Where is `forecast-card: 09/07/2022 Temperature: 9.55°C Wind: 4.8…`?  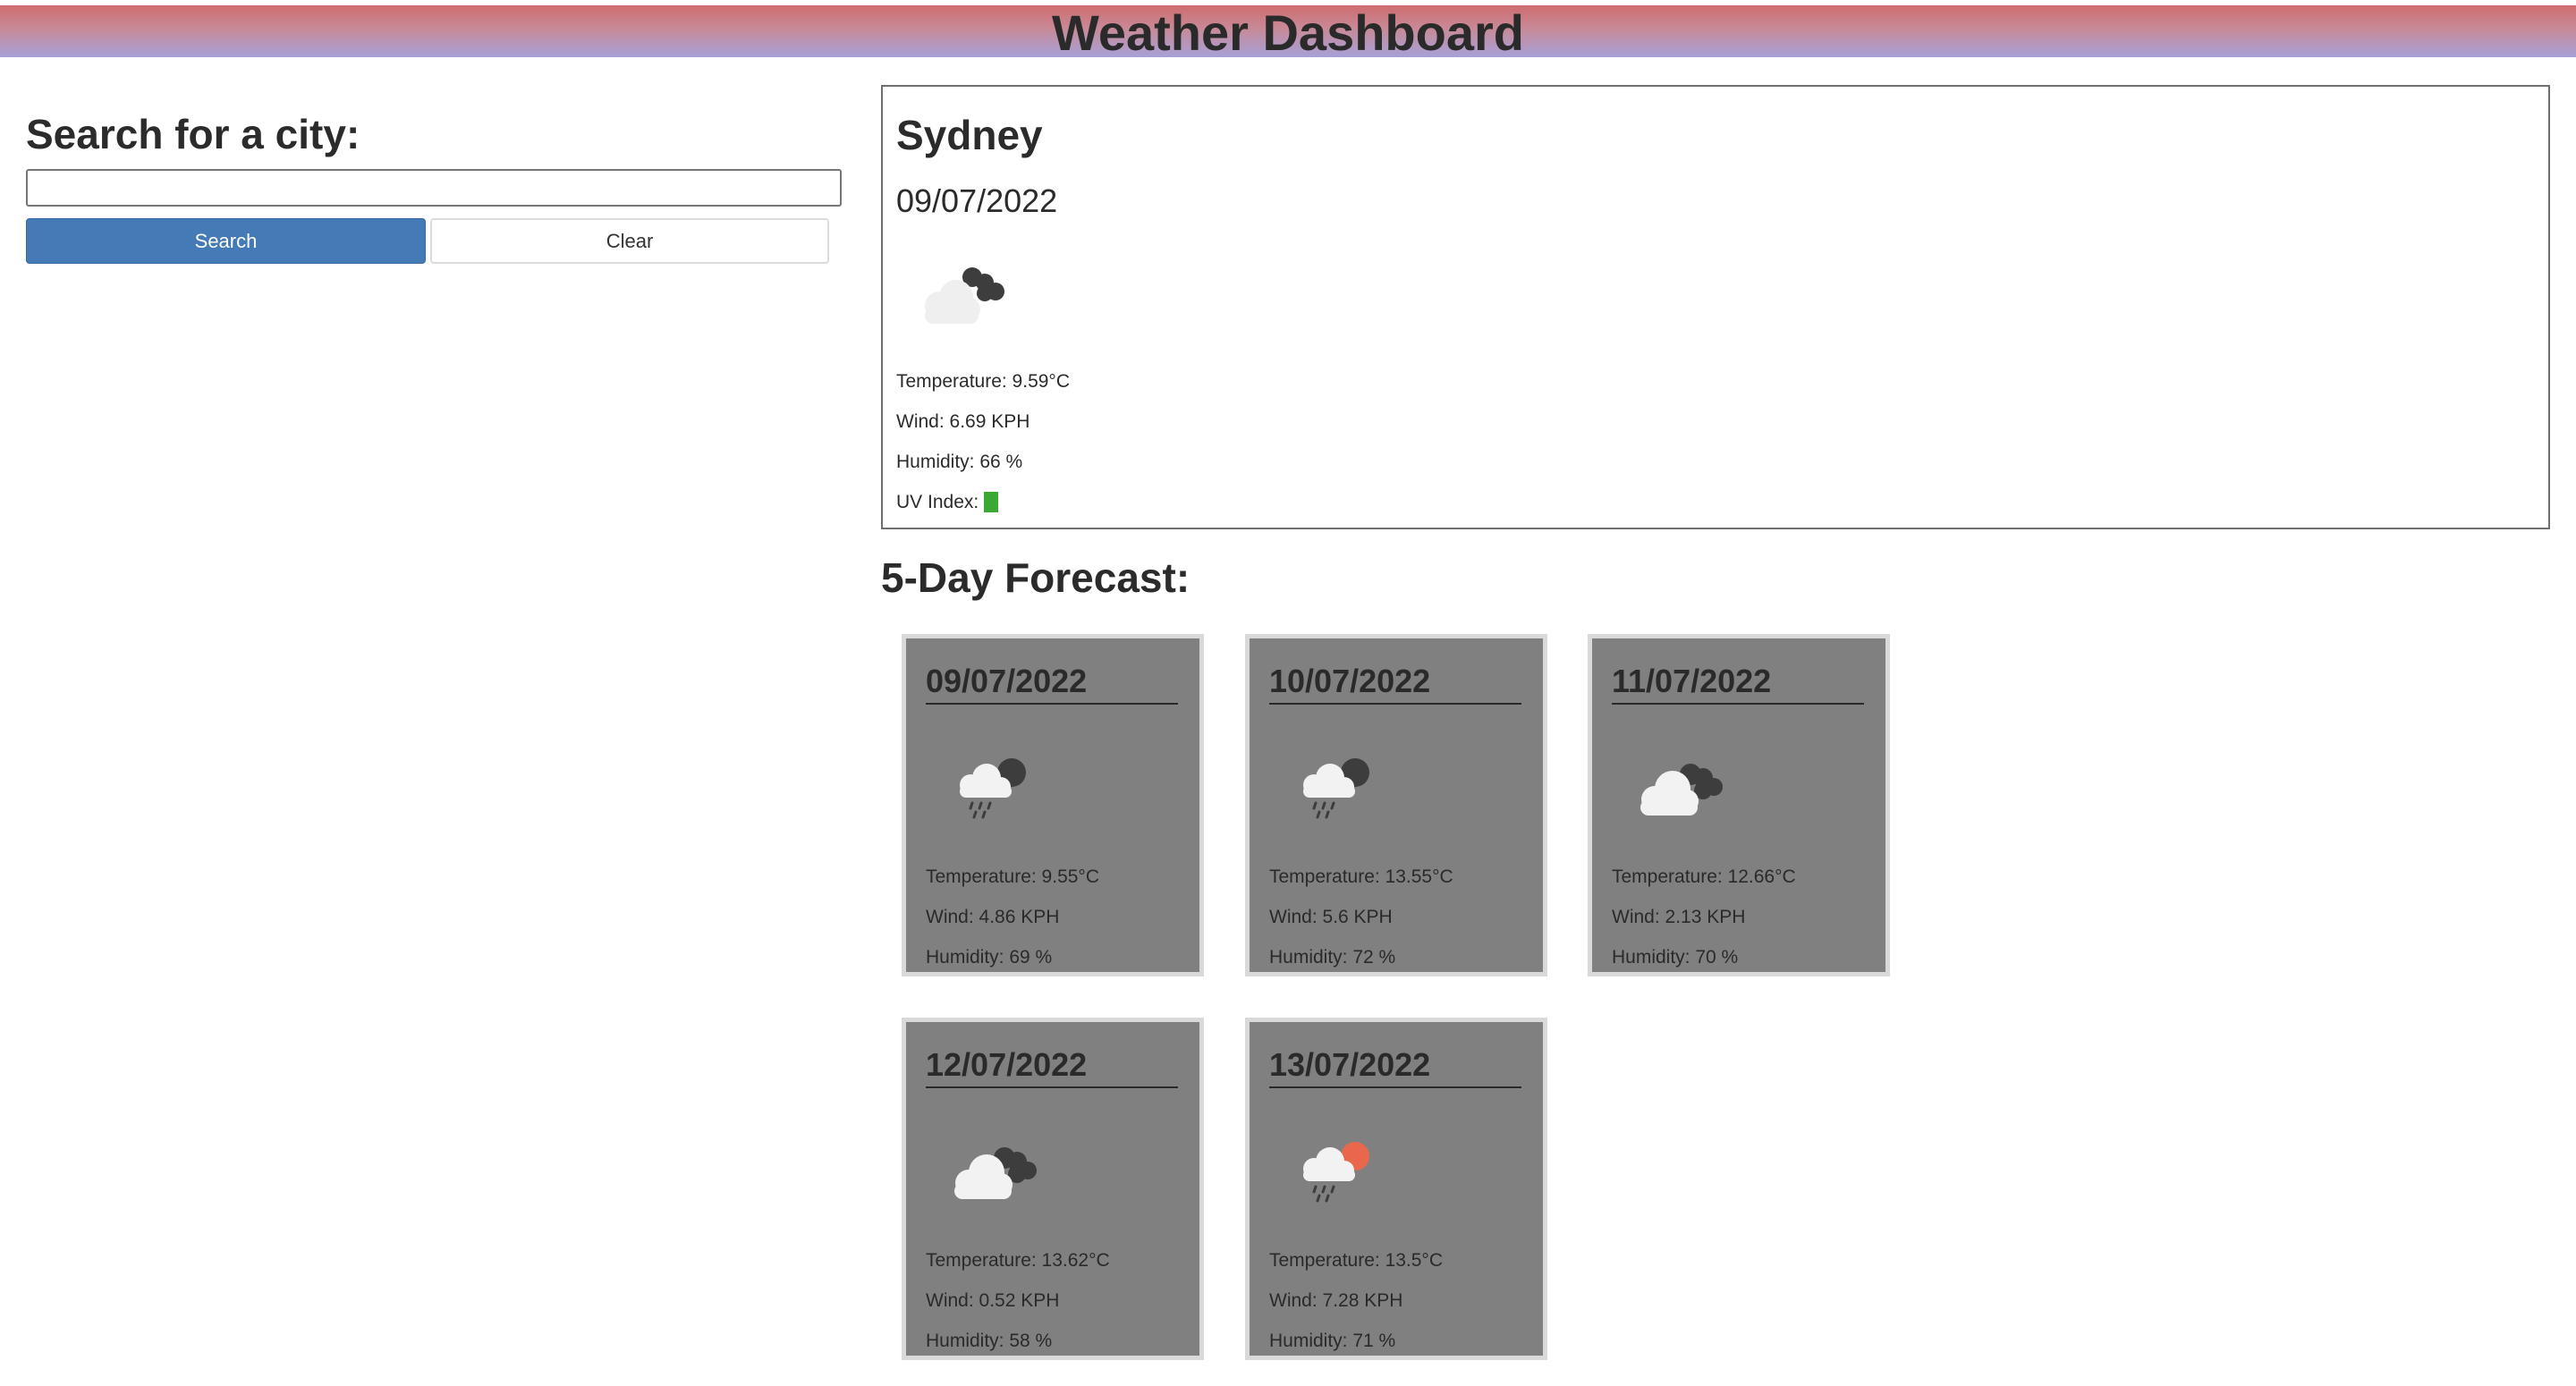
forecast-card: 09/07/2022 Temperature: 9.55°C Wind: 4.8… is located at coordinates (1053, 805).